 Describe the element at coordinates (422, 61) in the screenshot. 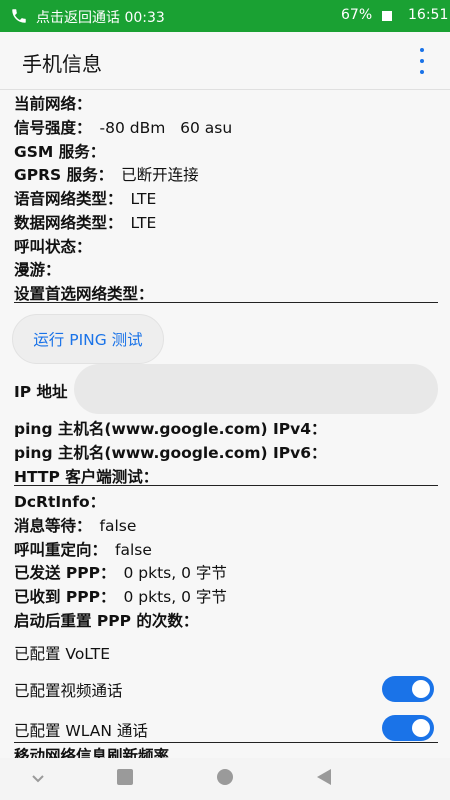

I see `more-options-icon` at that location.